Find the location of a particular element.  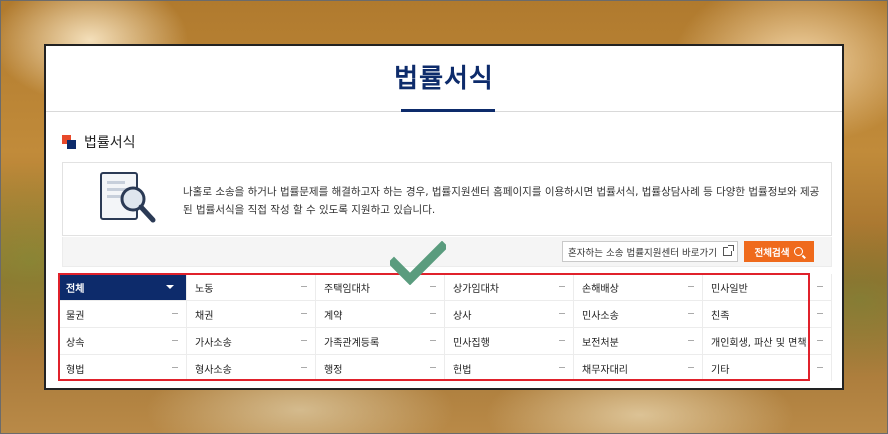

category-item: 상사 is located at coordinates (509, 314).